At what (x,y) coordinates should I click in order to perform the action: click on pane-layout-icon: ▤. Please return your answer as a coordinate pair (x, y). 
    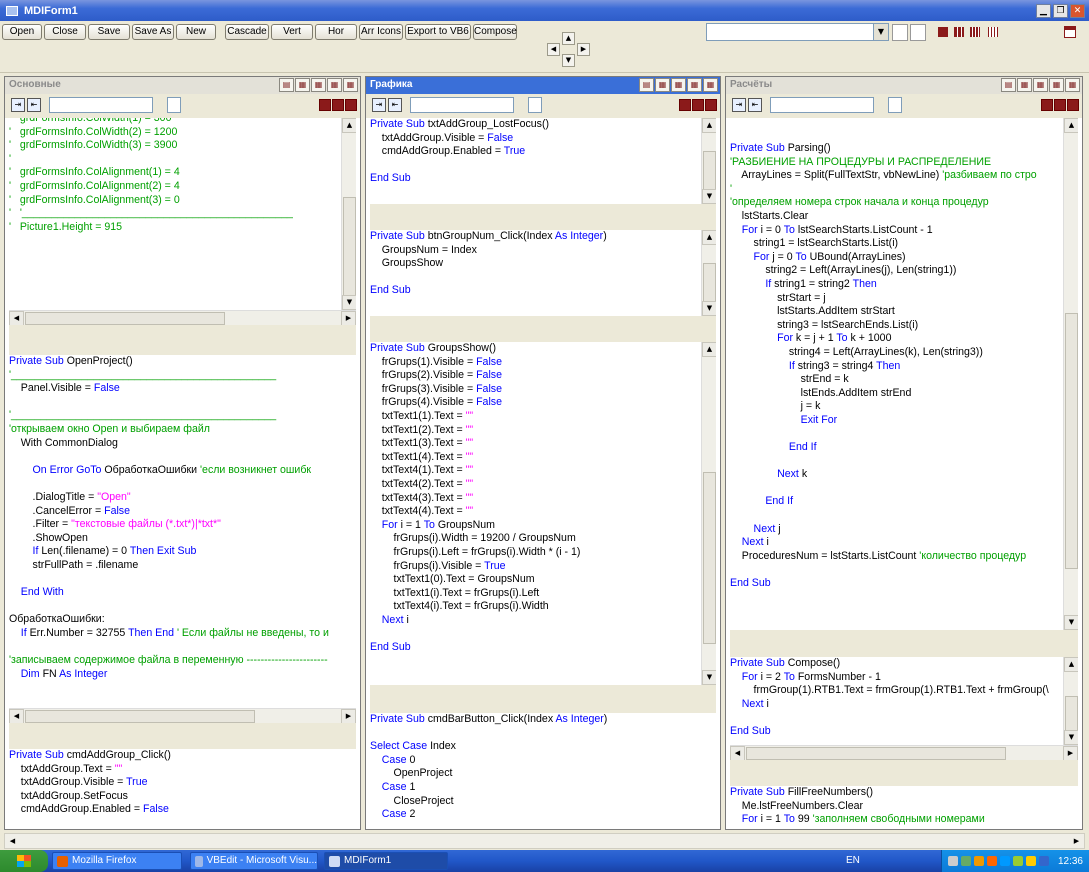
    Looking at the image, I should click on (646, 85).